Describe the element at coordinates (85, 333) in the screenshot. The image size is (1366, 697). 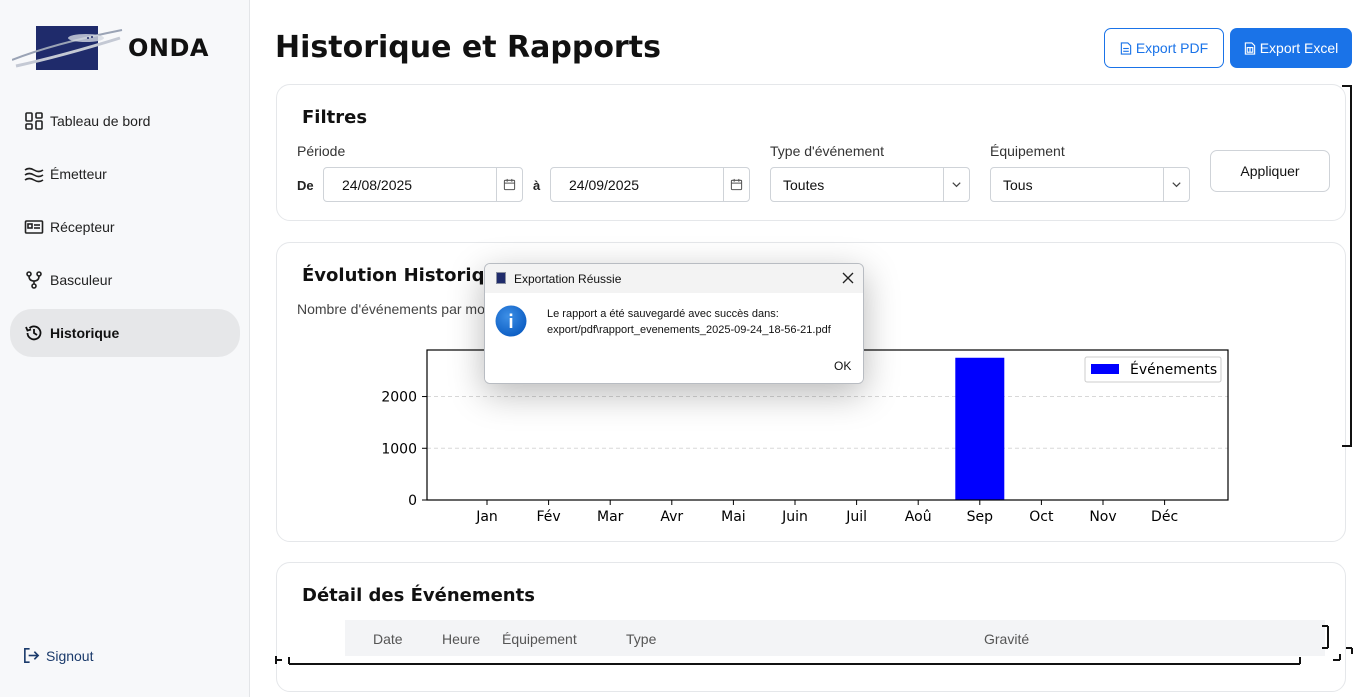
I see `sidebar-item-label: Historique` at that location.